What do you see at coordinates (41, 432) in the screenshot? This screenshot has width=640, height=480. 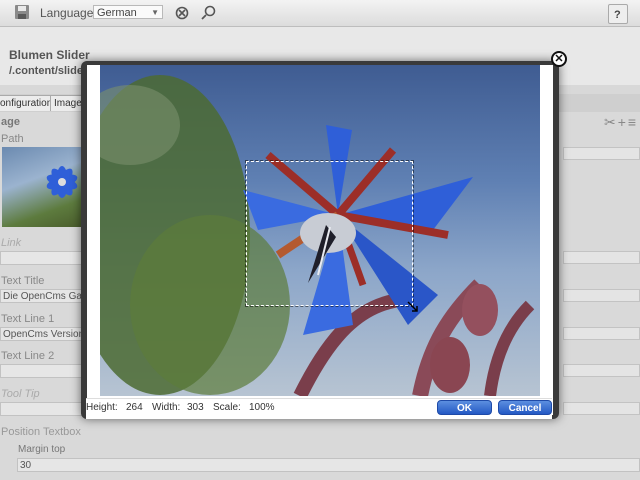 I see `position-textbox-label: Position Textbox` at bounding box center [41, 432].